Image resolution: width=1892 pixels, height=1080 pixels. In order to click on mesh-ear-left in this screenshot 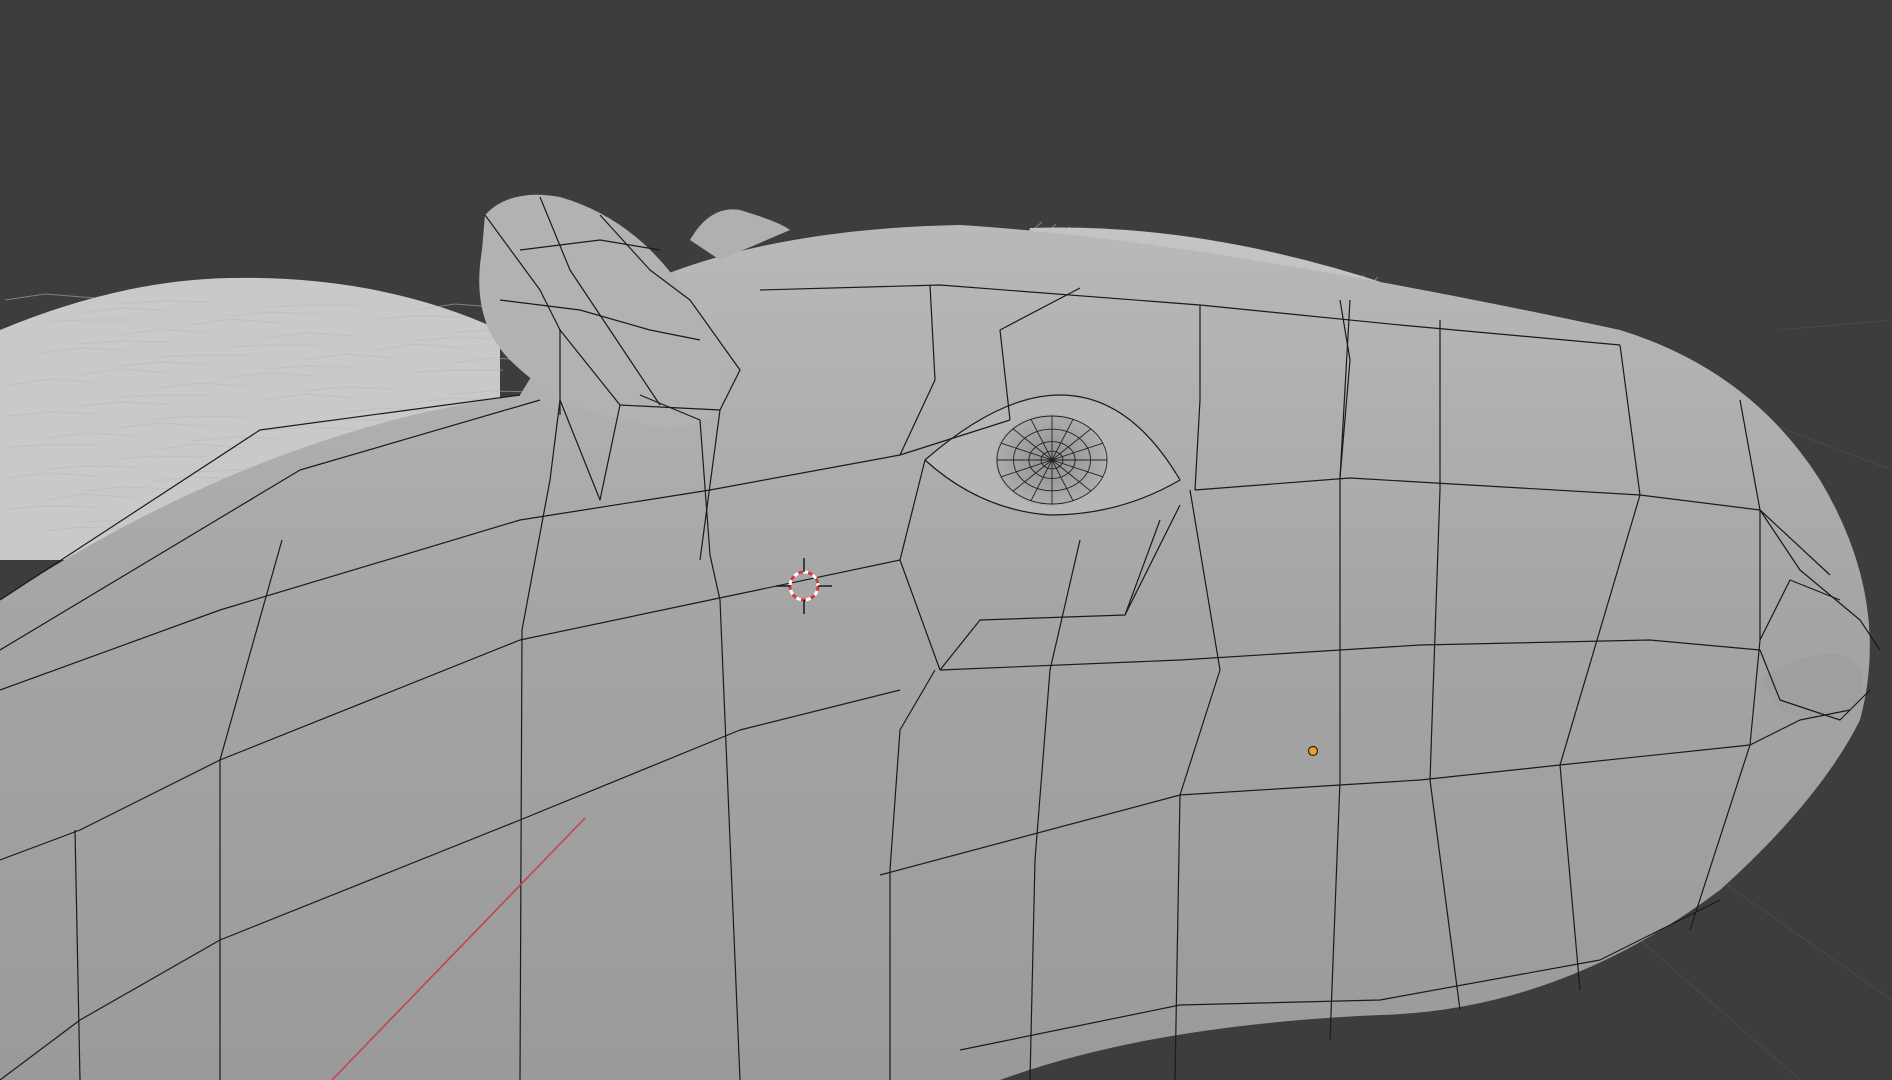, I will do `click(602, 311)`.